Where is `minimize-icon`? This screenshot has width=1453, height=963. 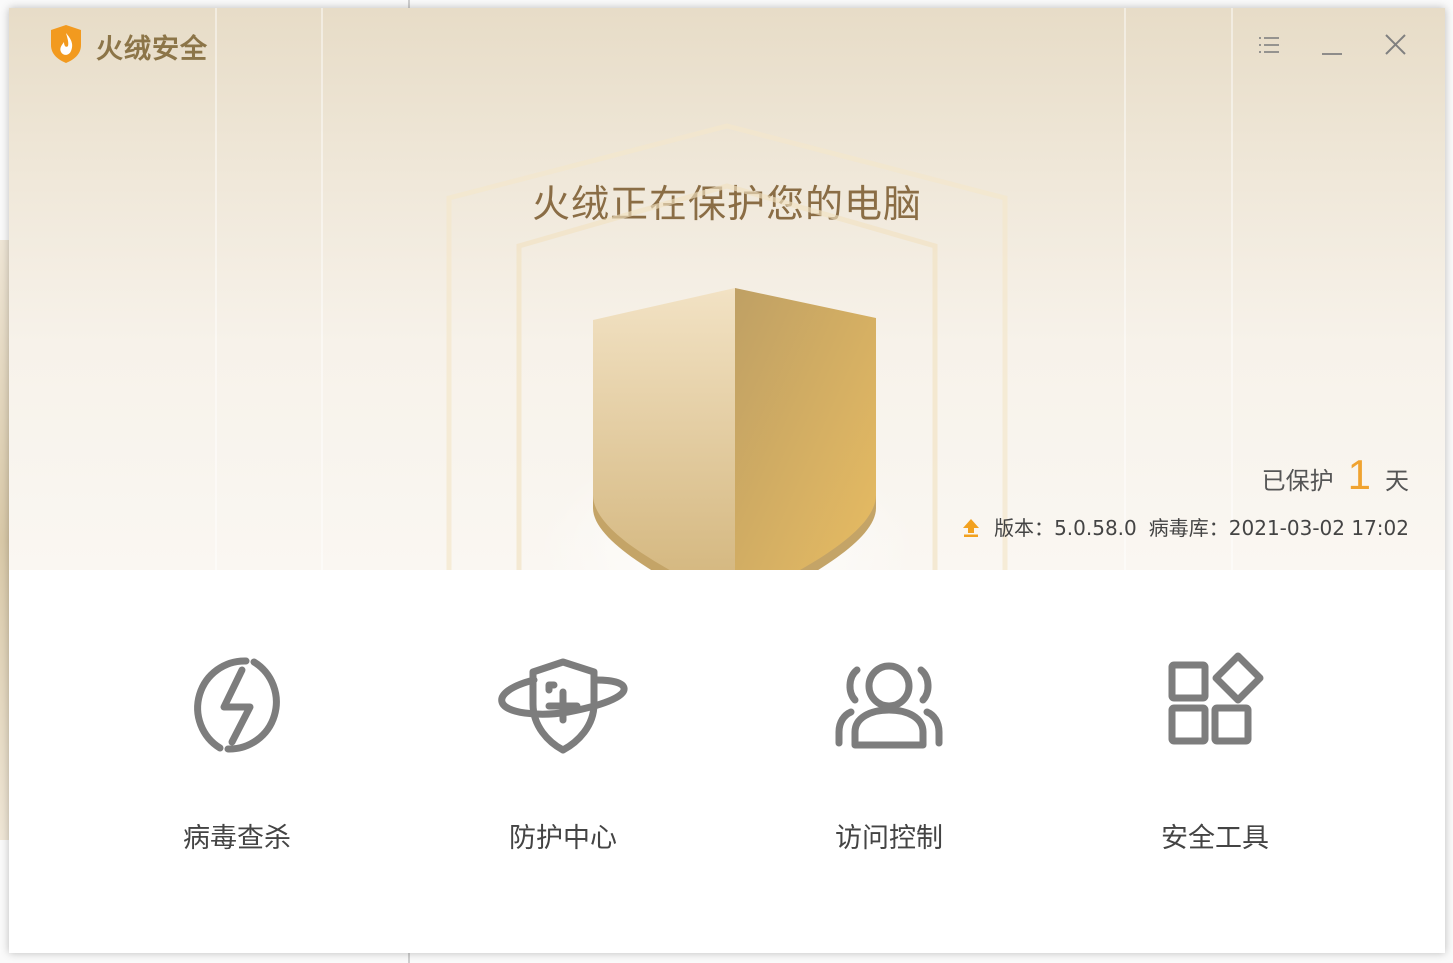
minimize-icon is located at coordinates (1332, 54).